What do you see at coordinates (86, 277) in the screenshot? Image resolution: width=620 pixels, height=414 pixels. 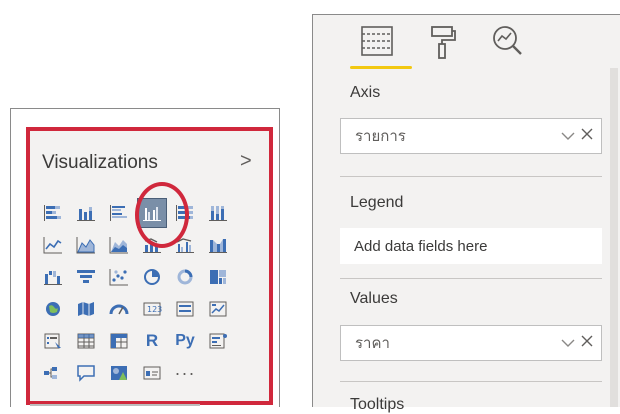 I see `funnel-chart-icon` at bounding box center [86, 277].